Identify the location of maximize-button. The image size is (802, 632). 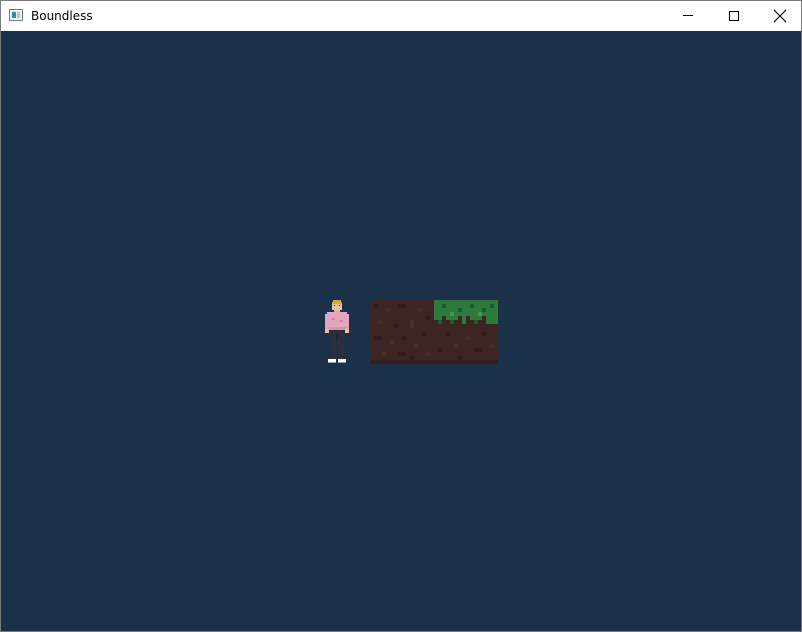
(734, 16).